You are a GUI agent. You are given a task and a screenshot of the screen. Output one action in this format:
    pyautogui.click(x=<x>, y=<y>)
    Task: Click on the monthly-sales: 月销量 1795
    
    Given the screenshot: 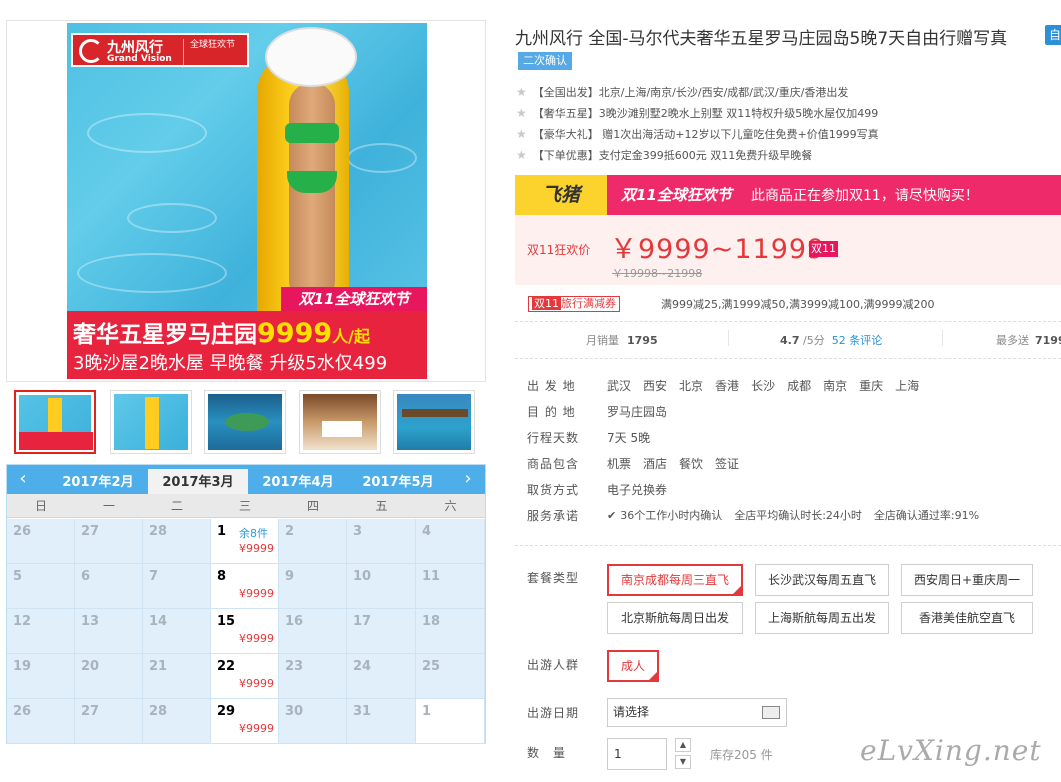 What is the action you would take?
    pyautogui.click(x=622, y=340)
    